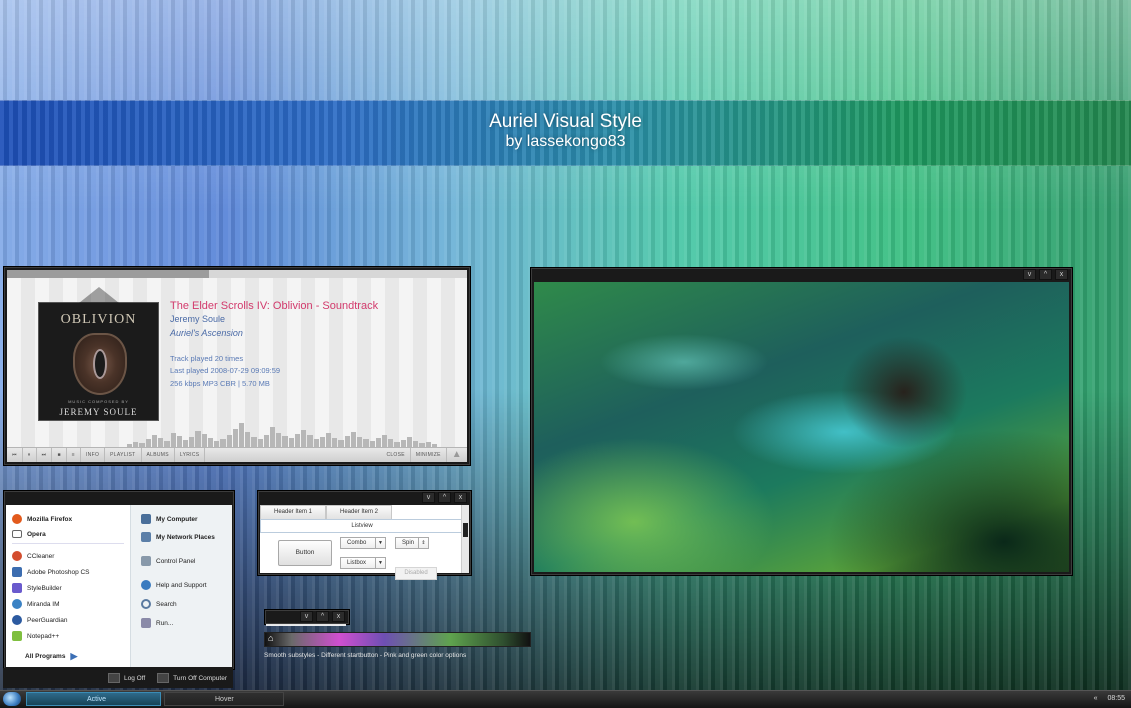  I want to click on menu-item-peerguardian: PeerGuardian, so click(39, 620).